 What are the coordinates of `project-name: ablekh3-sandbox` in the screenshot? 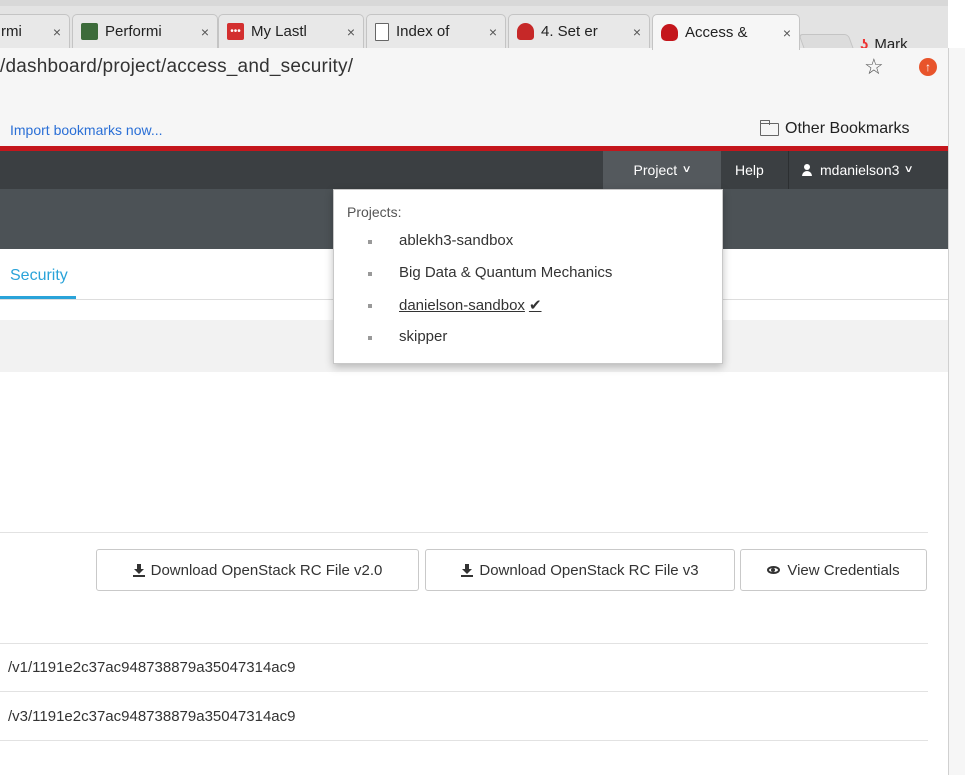 It's located at (456, 240).